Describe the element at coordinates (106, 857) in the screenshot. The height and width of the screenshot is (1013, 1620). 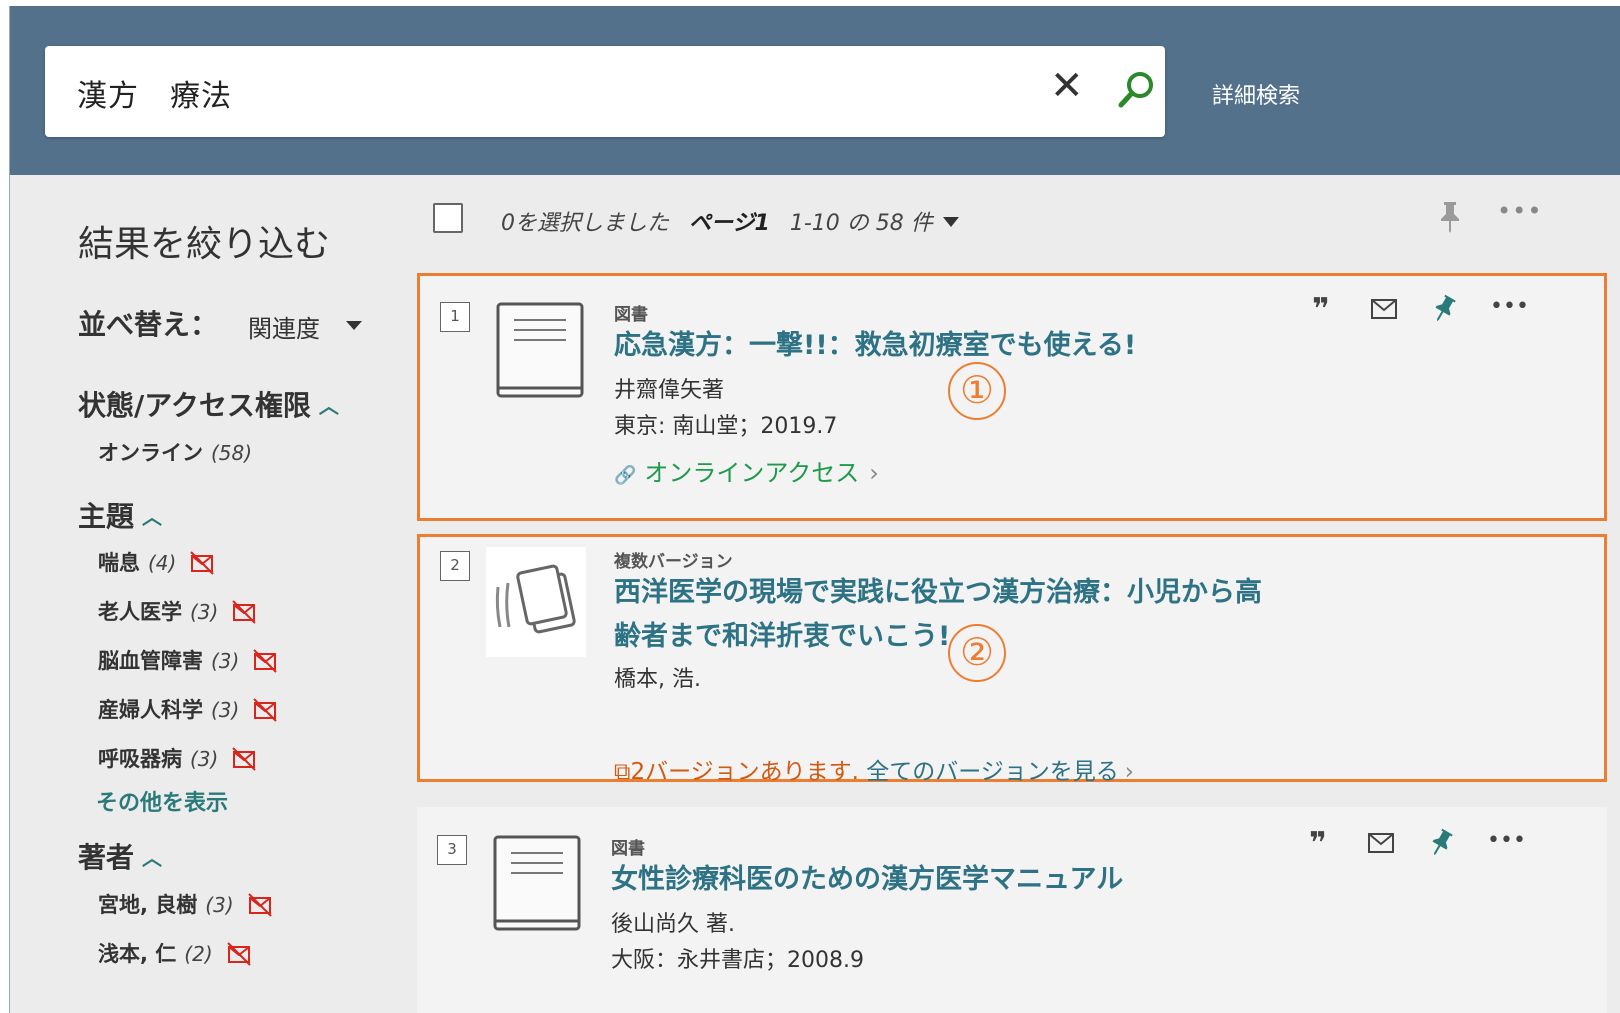
I see `facet-heading-label: 著者` at that location.